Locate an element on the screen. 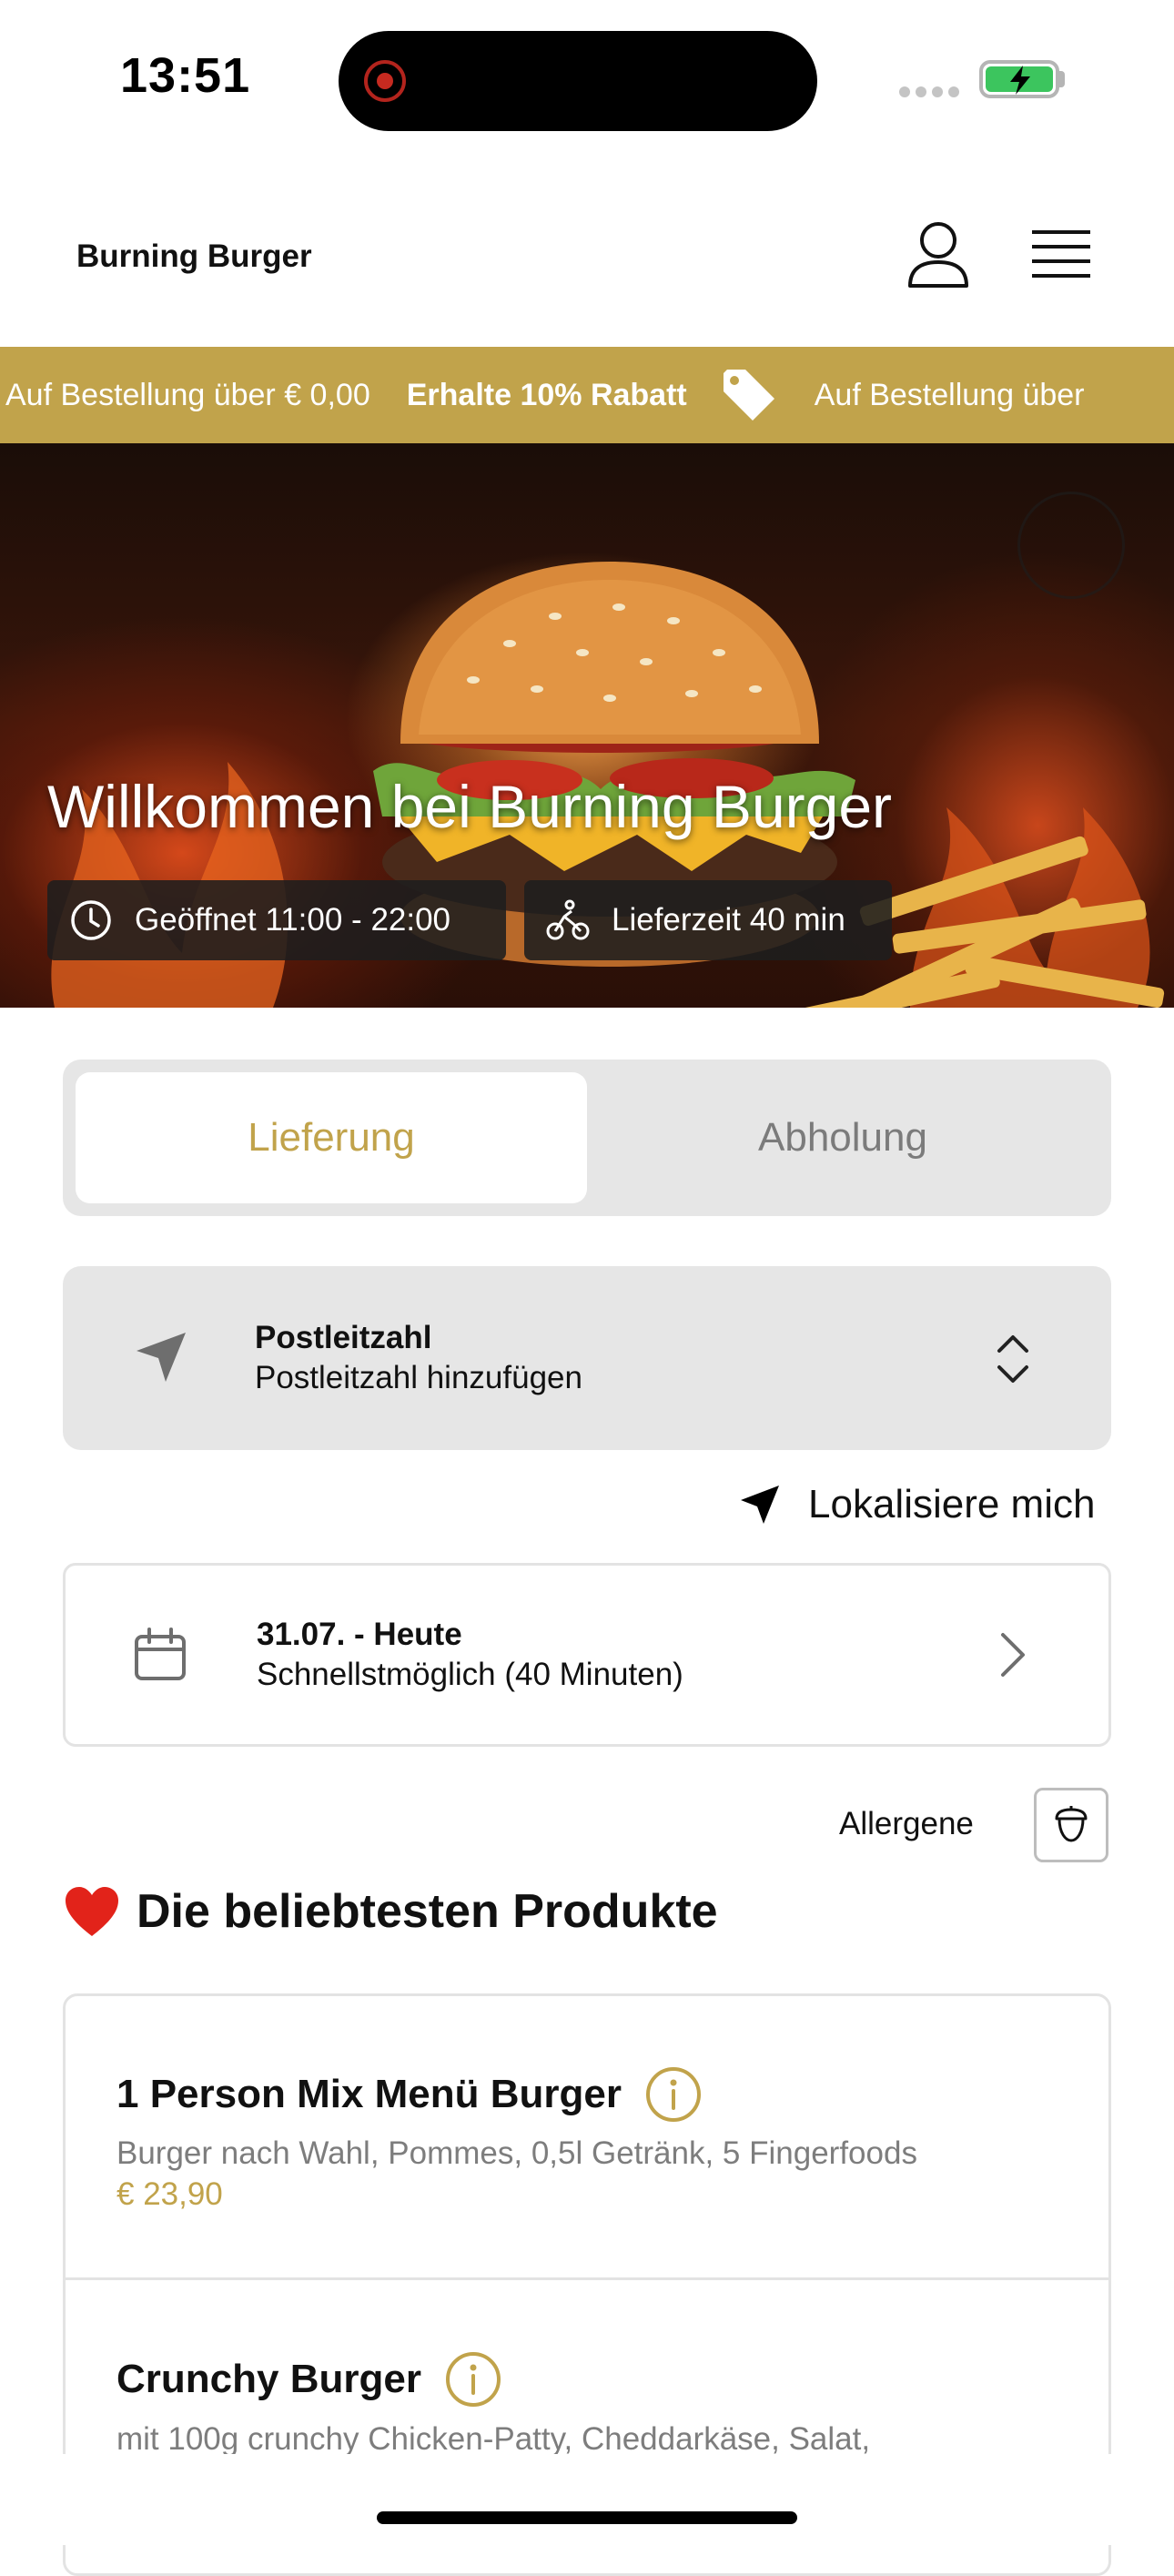 The image size is (1174, 2576). delivery-time-chip: Lieferzeit 40 min is located at coordinates (708, 920).